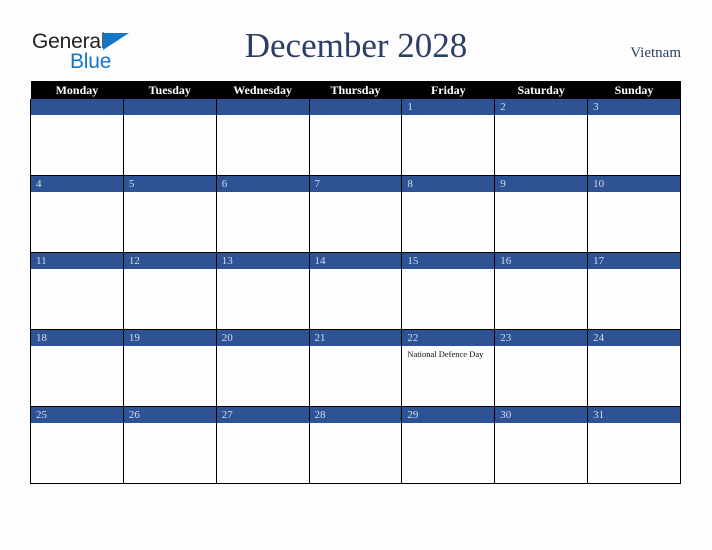 Image resolution: width=712 pixels, height=550 pixels. What do you see at coordinates (634, 137) in the screenshot?
I see `calendar-day-cell: 3` at bounding box center [634, 137].